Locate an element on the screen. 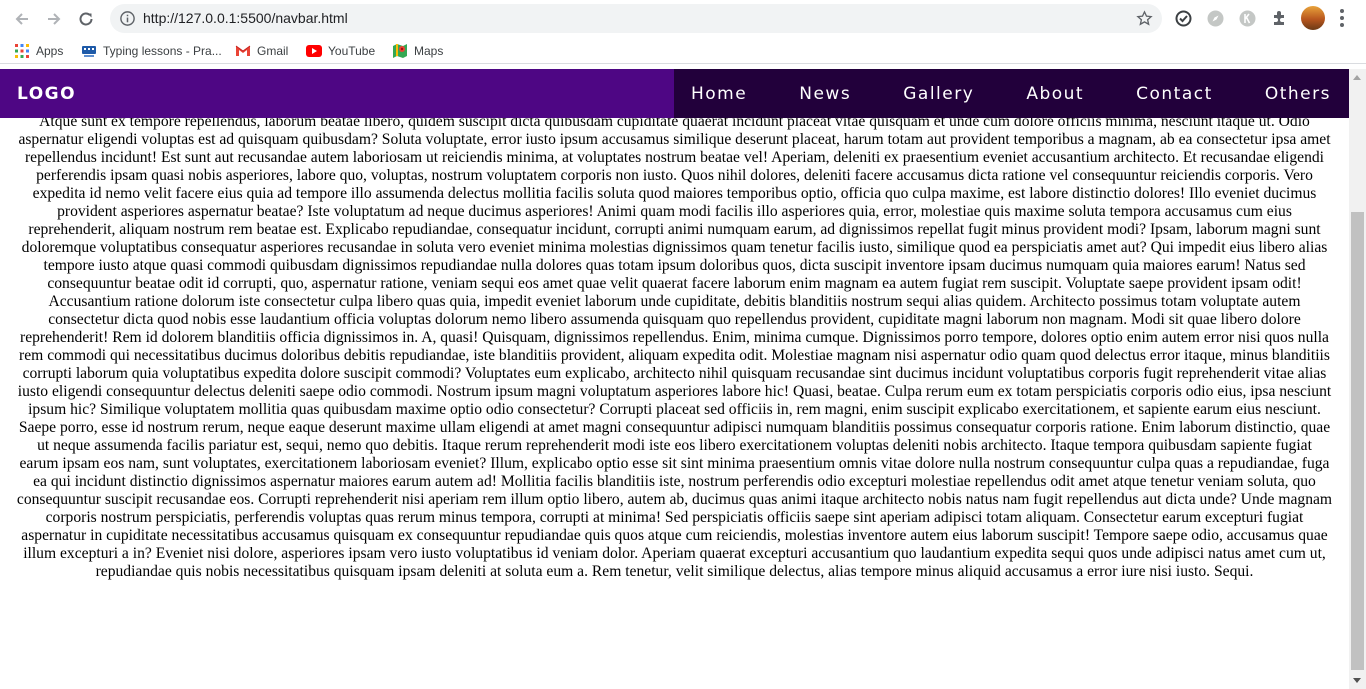 The width and height of the screenshot is (1366, 689). nav-link-home: Home is located at coordinates (719, 94).